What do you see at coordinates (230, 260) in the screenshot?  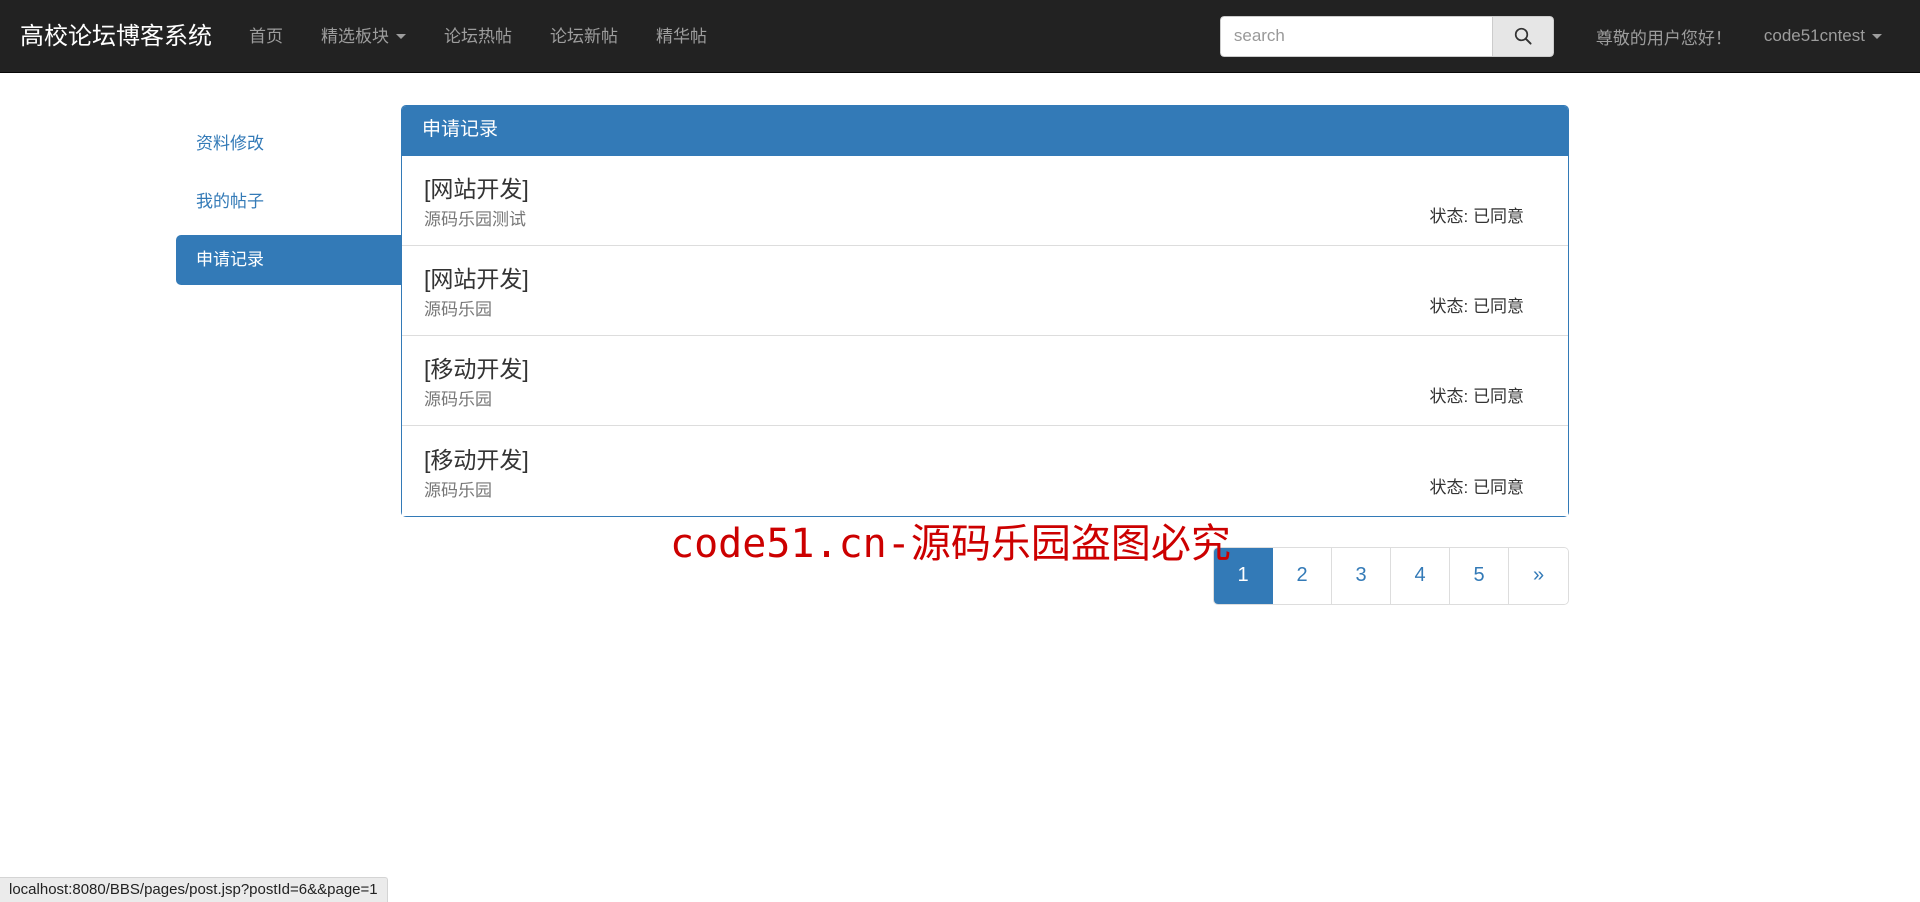 I see `sidebar-item-application-records-label: 申请记录` at bounding box center [230, 260].